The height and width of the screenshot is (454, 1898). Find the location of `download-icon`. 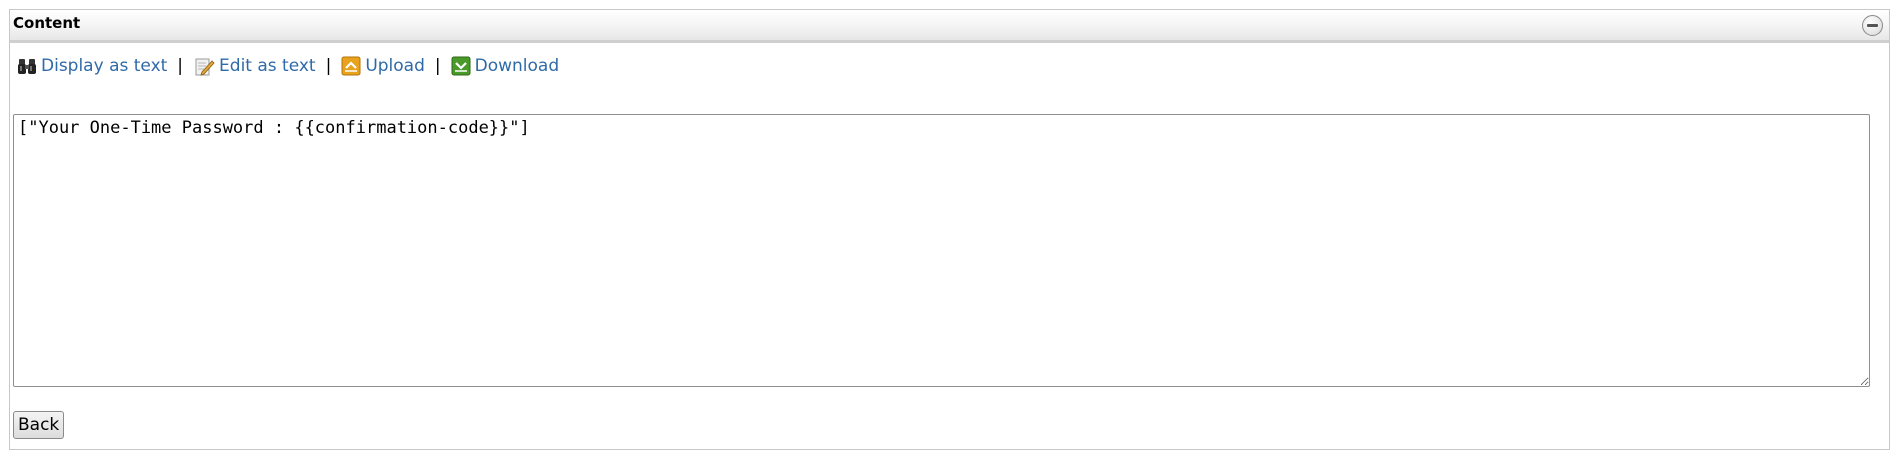

download-icon is located at coordinates (463, 66).